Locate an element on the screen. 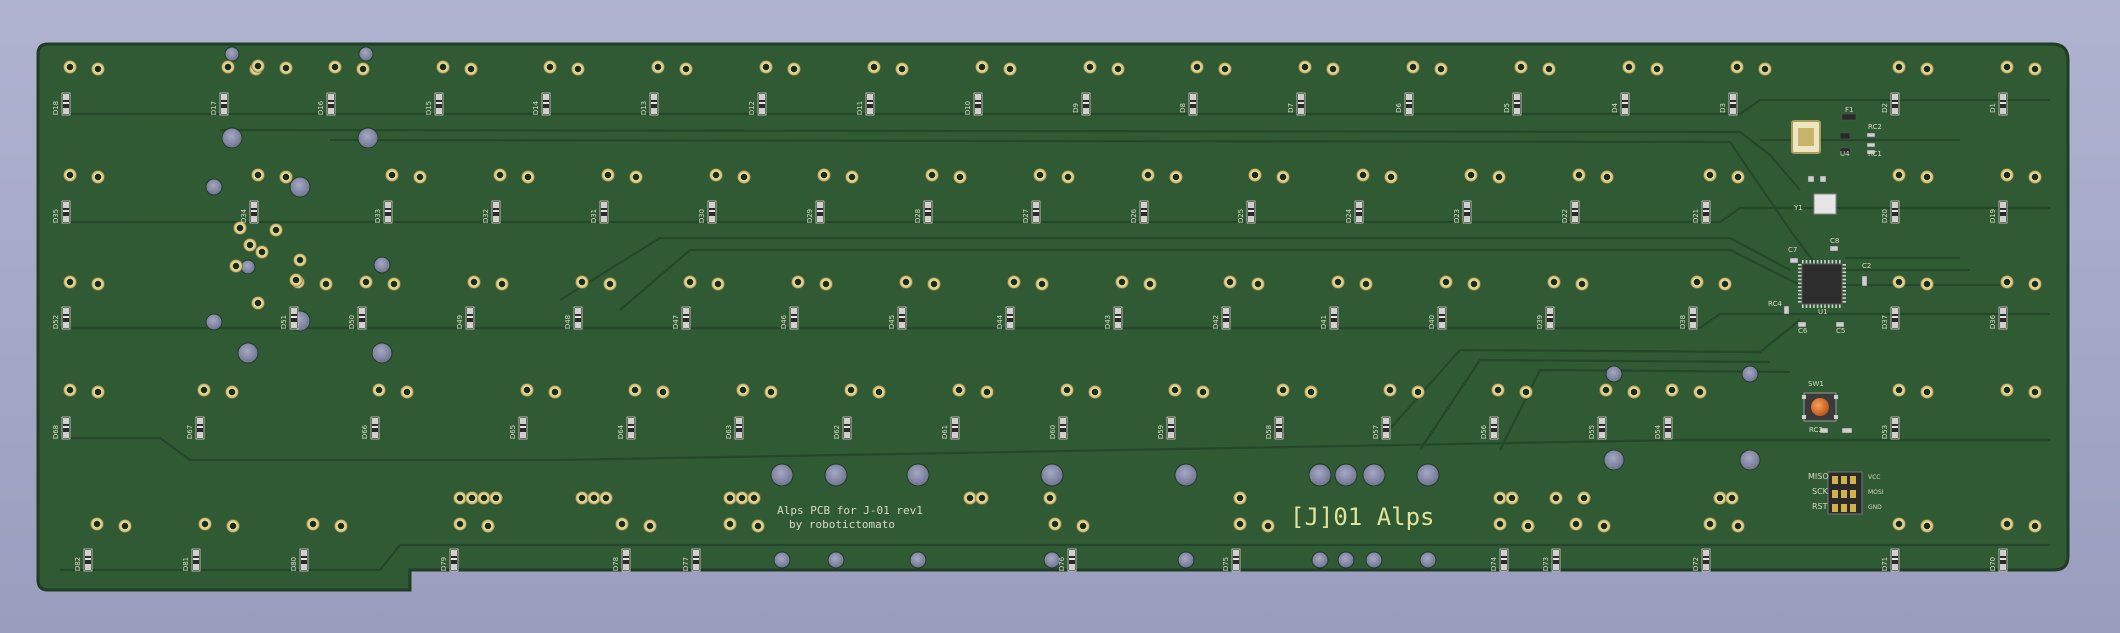 This screenshot has width=2120, height=633. diode-label: D72 is located at coordinates (1696, 564).